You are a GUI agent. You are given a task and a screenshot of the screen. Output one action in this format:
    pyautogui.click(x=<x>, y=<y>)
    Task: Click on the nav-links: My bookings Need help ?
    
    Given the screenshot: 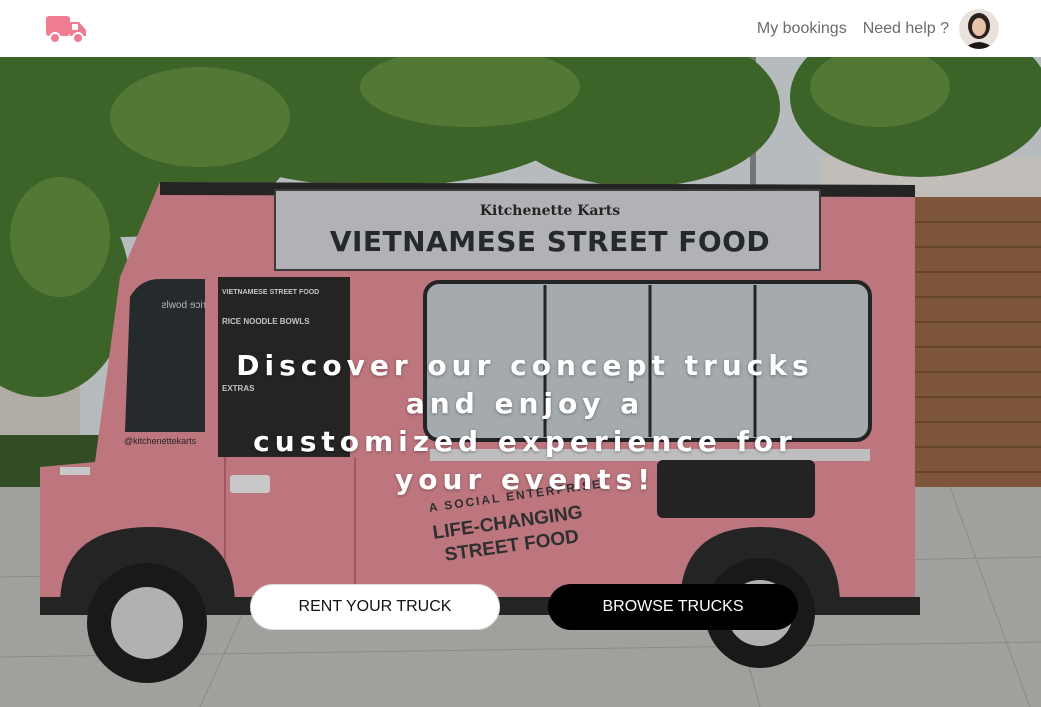 What is the action you would take?
    pyautogui.click(x=878, y=28)
    